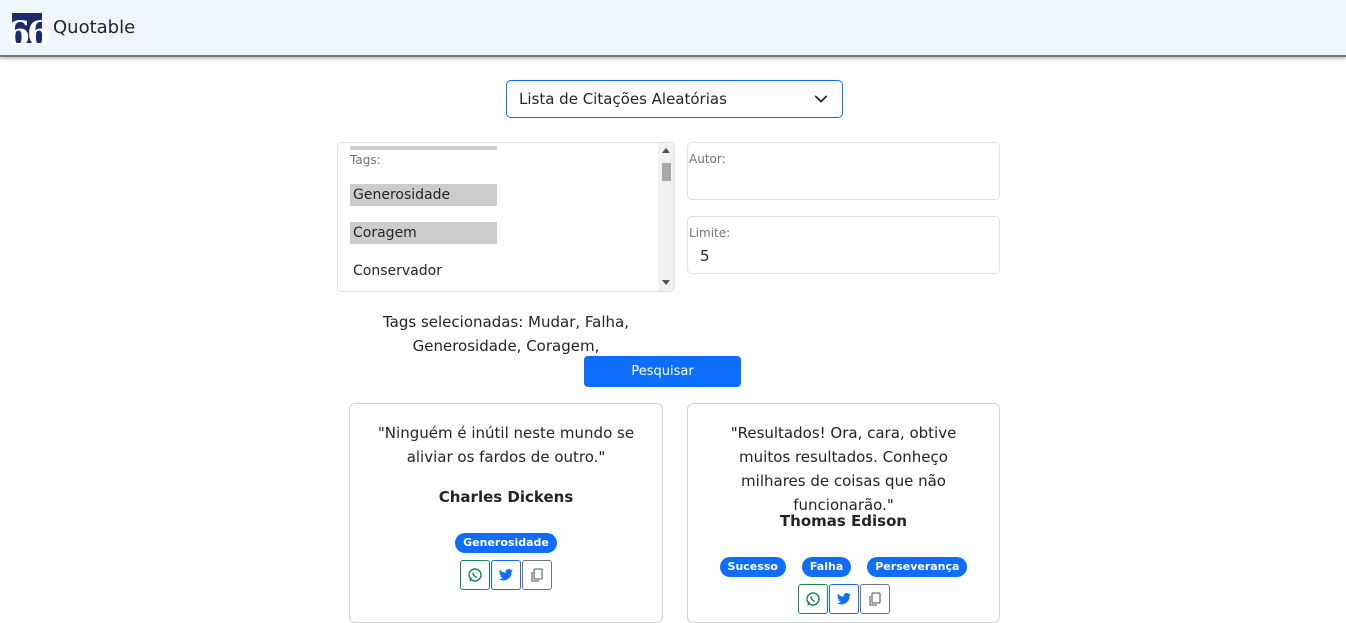 This screenshot has height=623, width=1346. Describe the element at coordinates (28, 32) in the screenshot. I see `quote-logo-icon: 66` at that location.